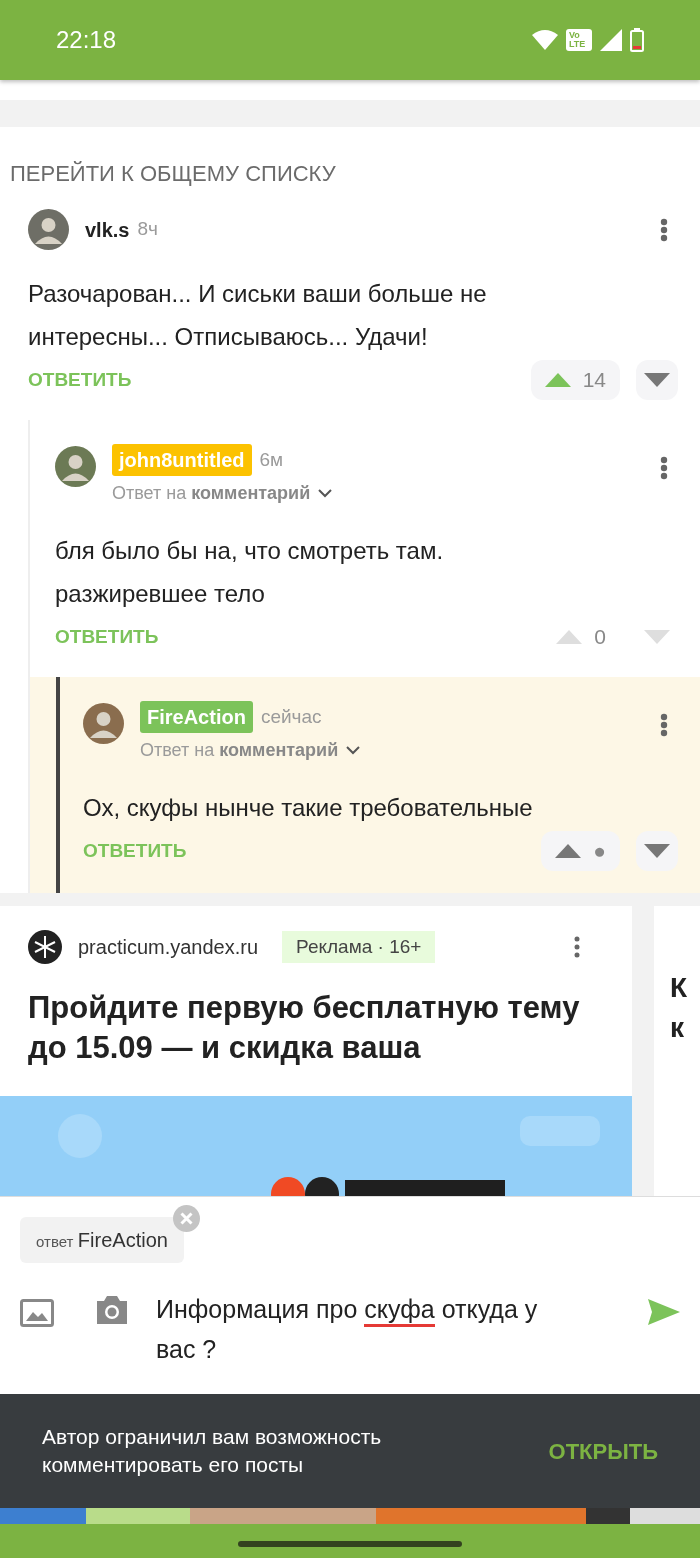  What do you see at coordinates (147, 229) in the screenshot?
I see `comment-time: 8ч` at bounding box center [147, 229].